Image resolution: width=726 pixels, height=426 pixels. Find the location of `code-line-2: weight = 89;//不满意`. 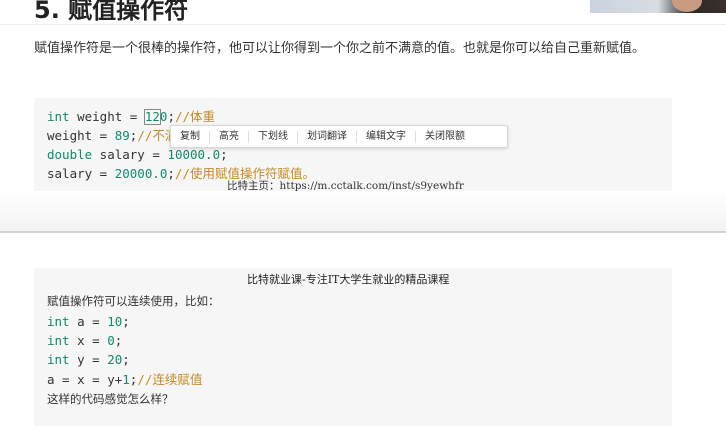

code-line-2: weight = 89;//不满意 is located at coordinates (118, 135).